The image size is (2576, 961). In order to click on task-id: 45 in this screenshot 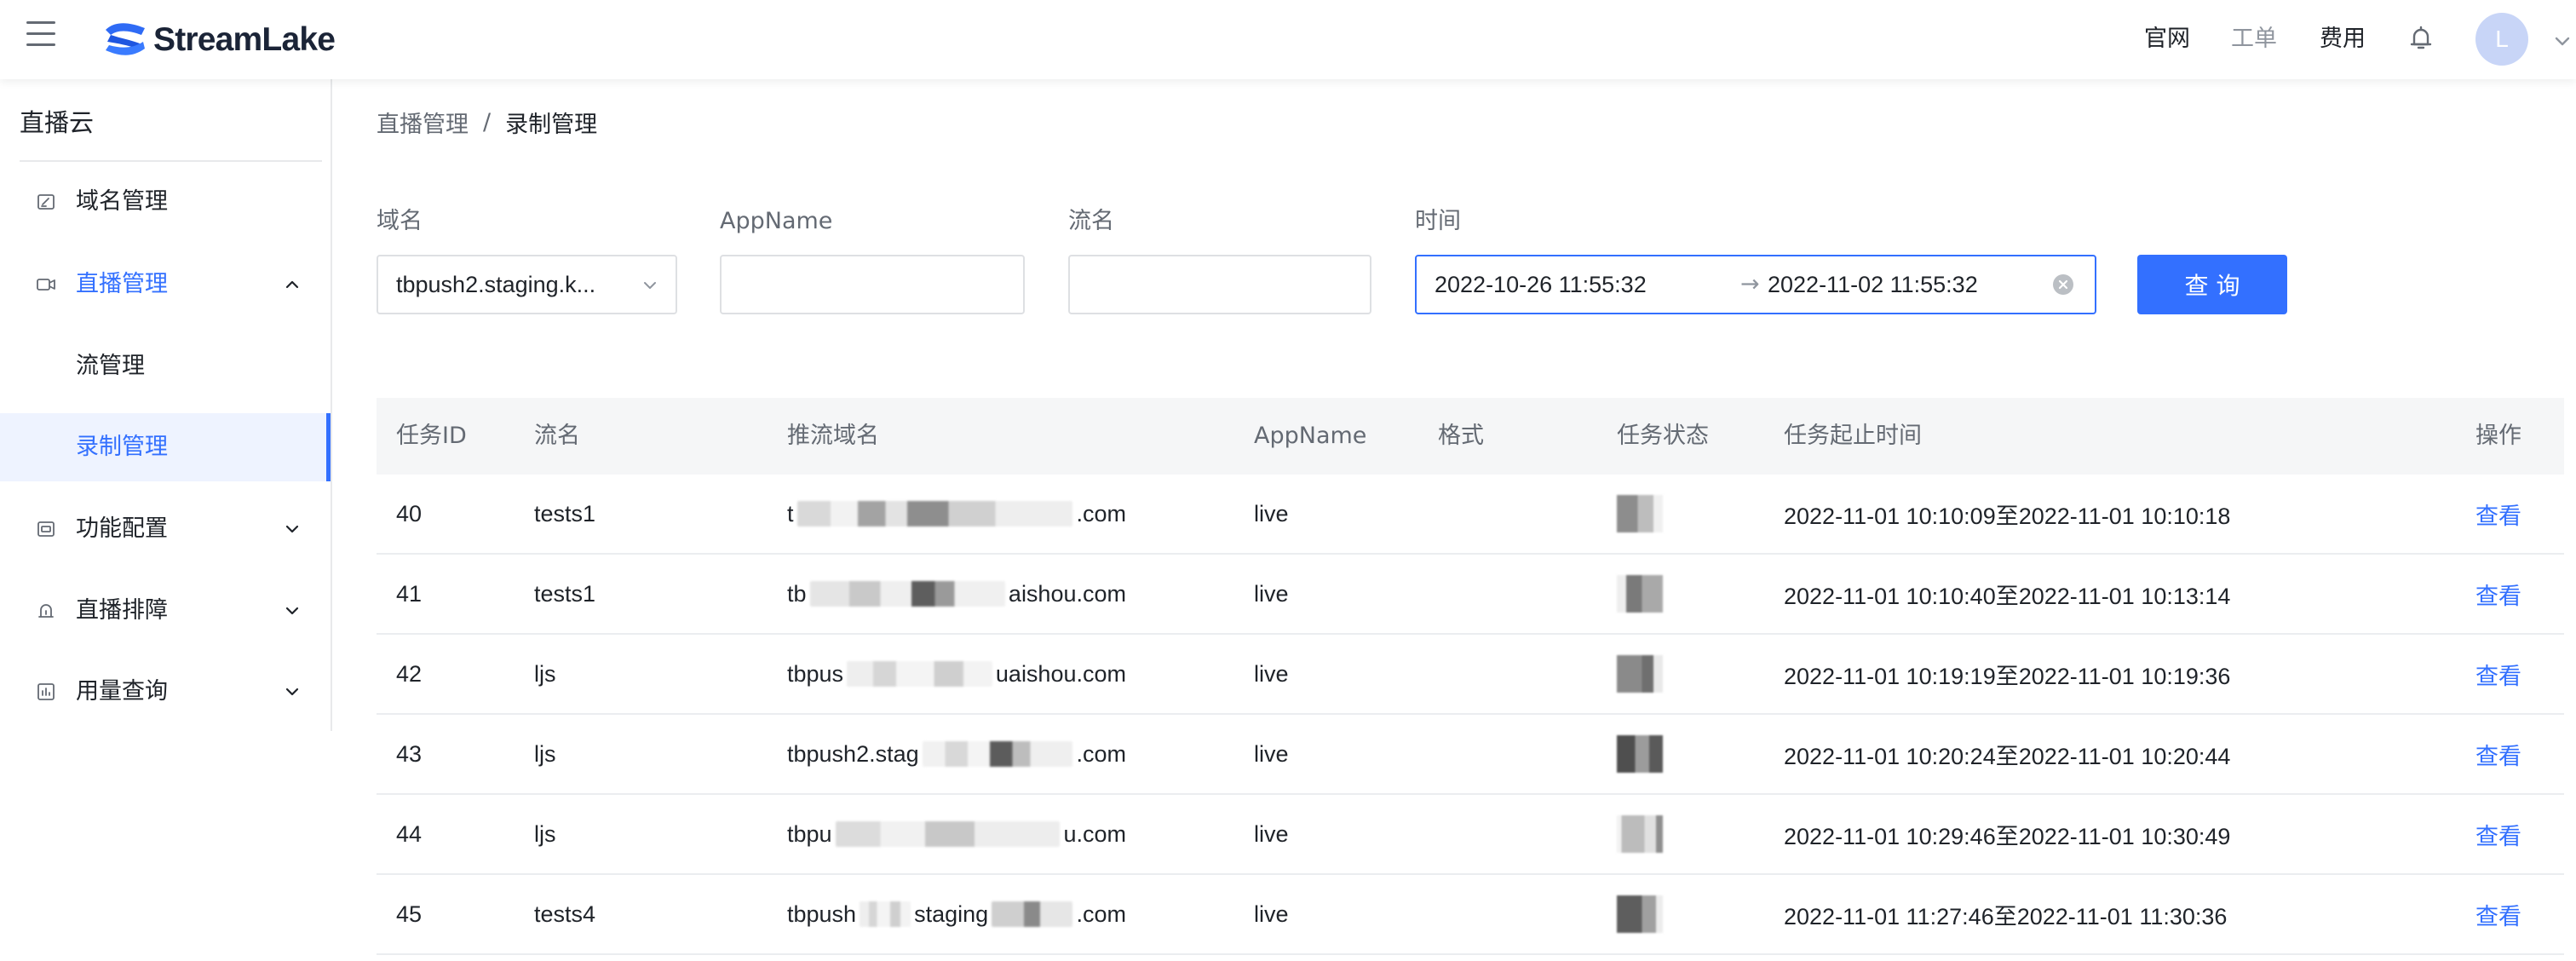, I will do `click(410, 914)`.